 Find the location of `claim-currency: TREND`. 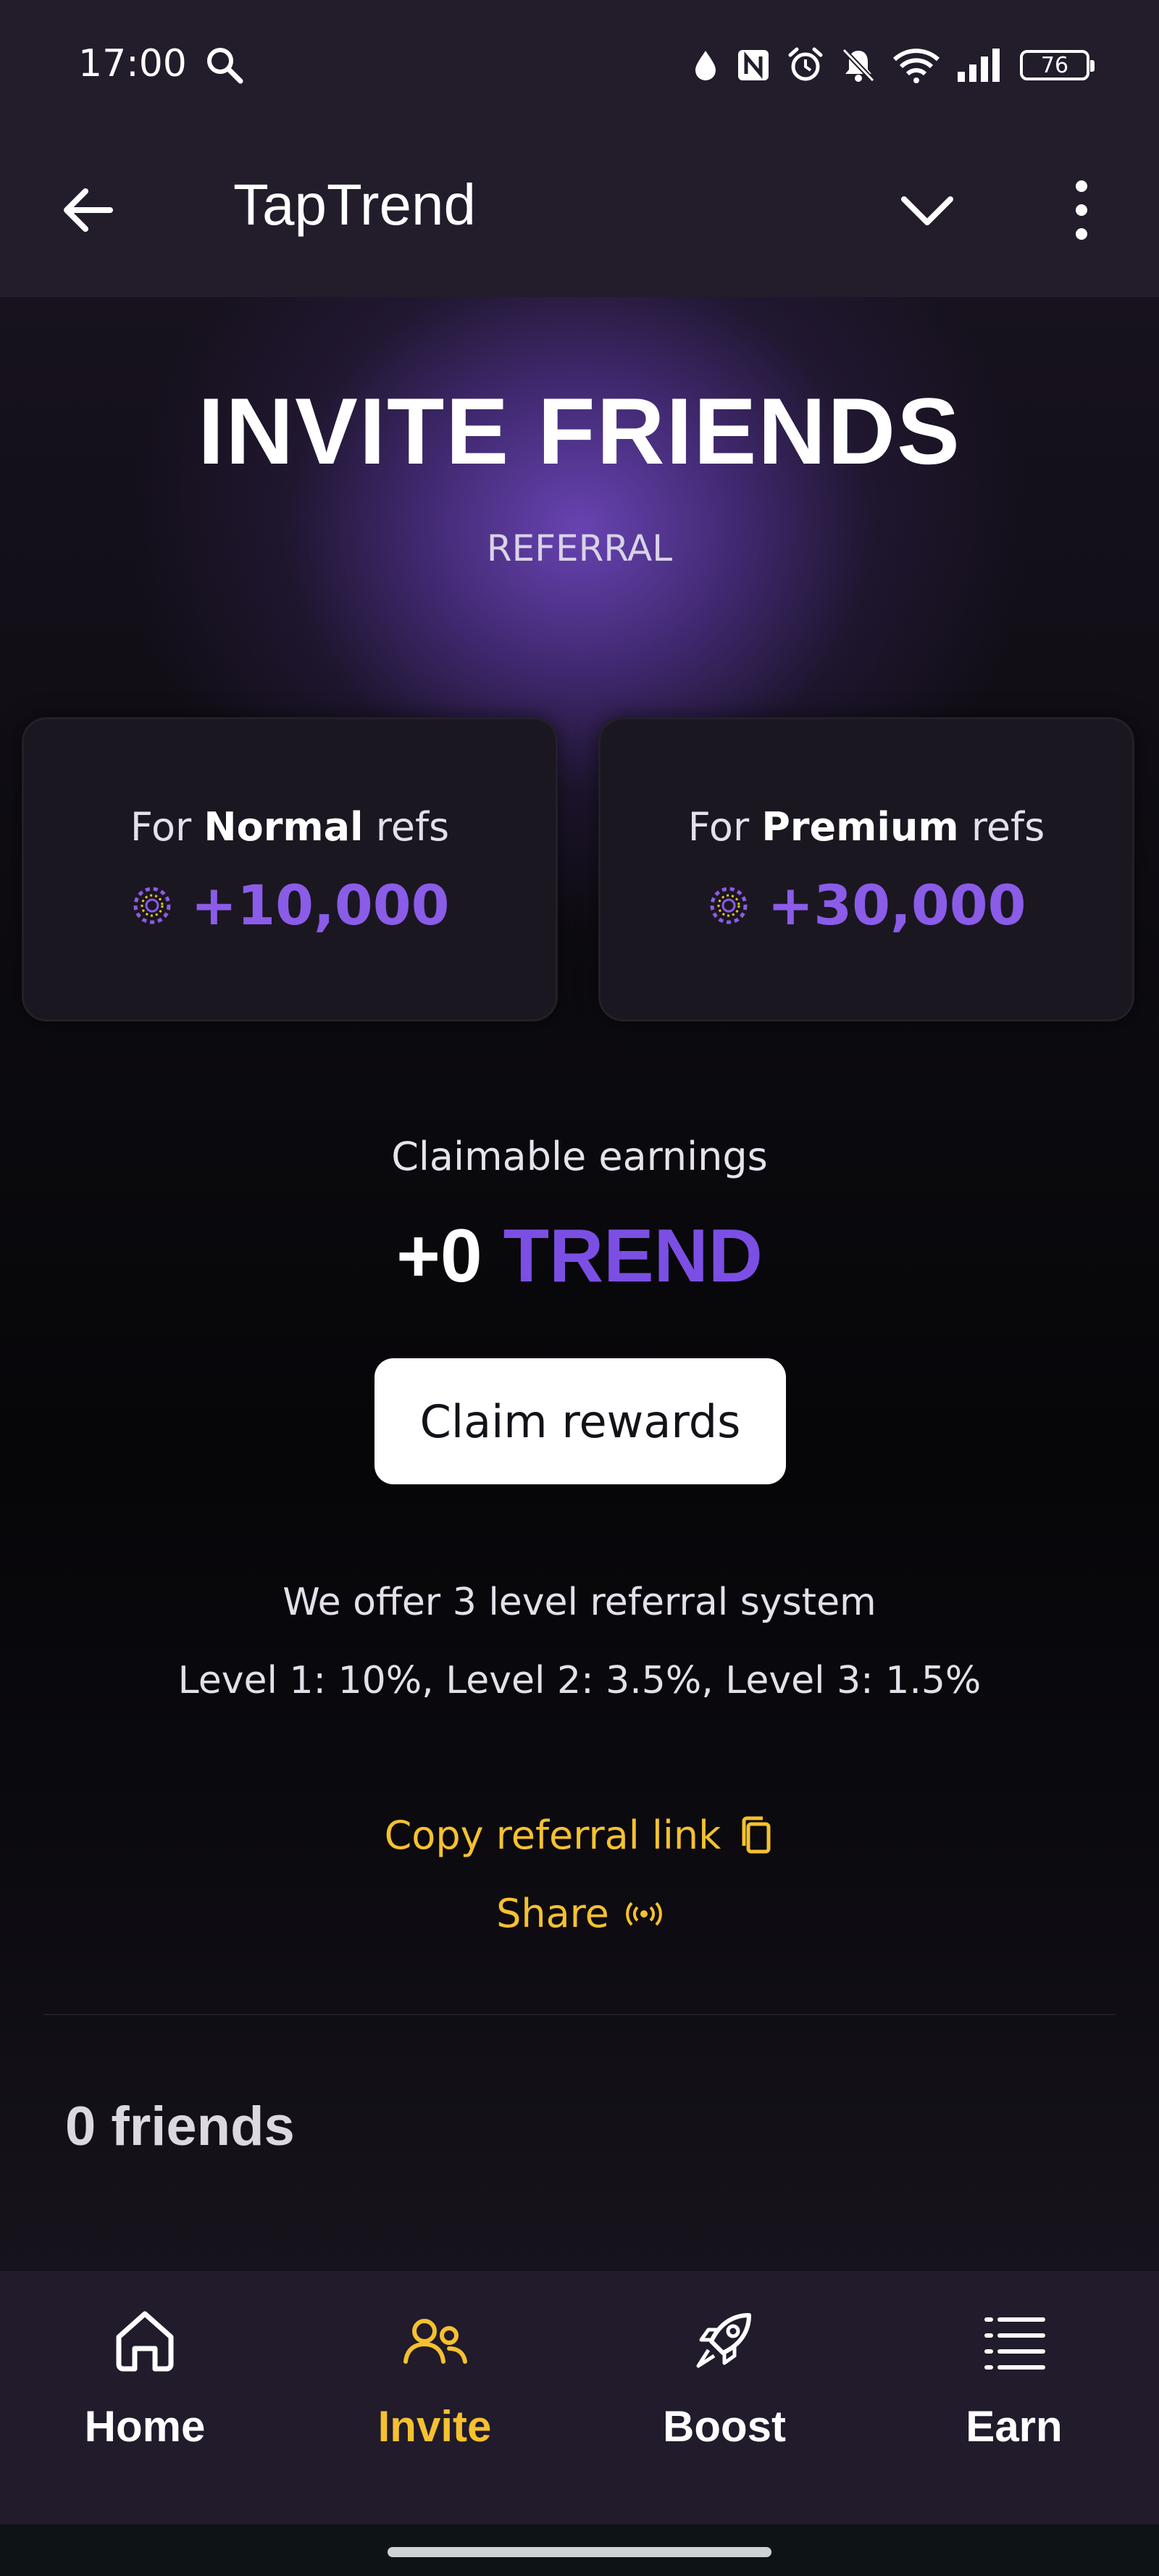

claim-currency: TREND is located at coordinates (633, 1256).